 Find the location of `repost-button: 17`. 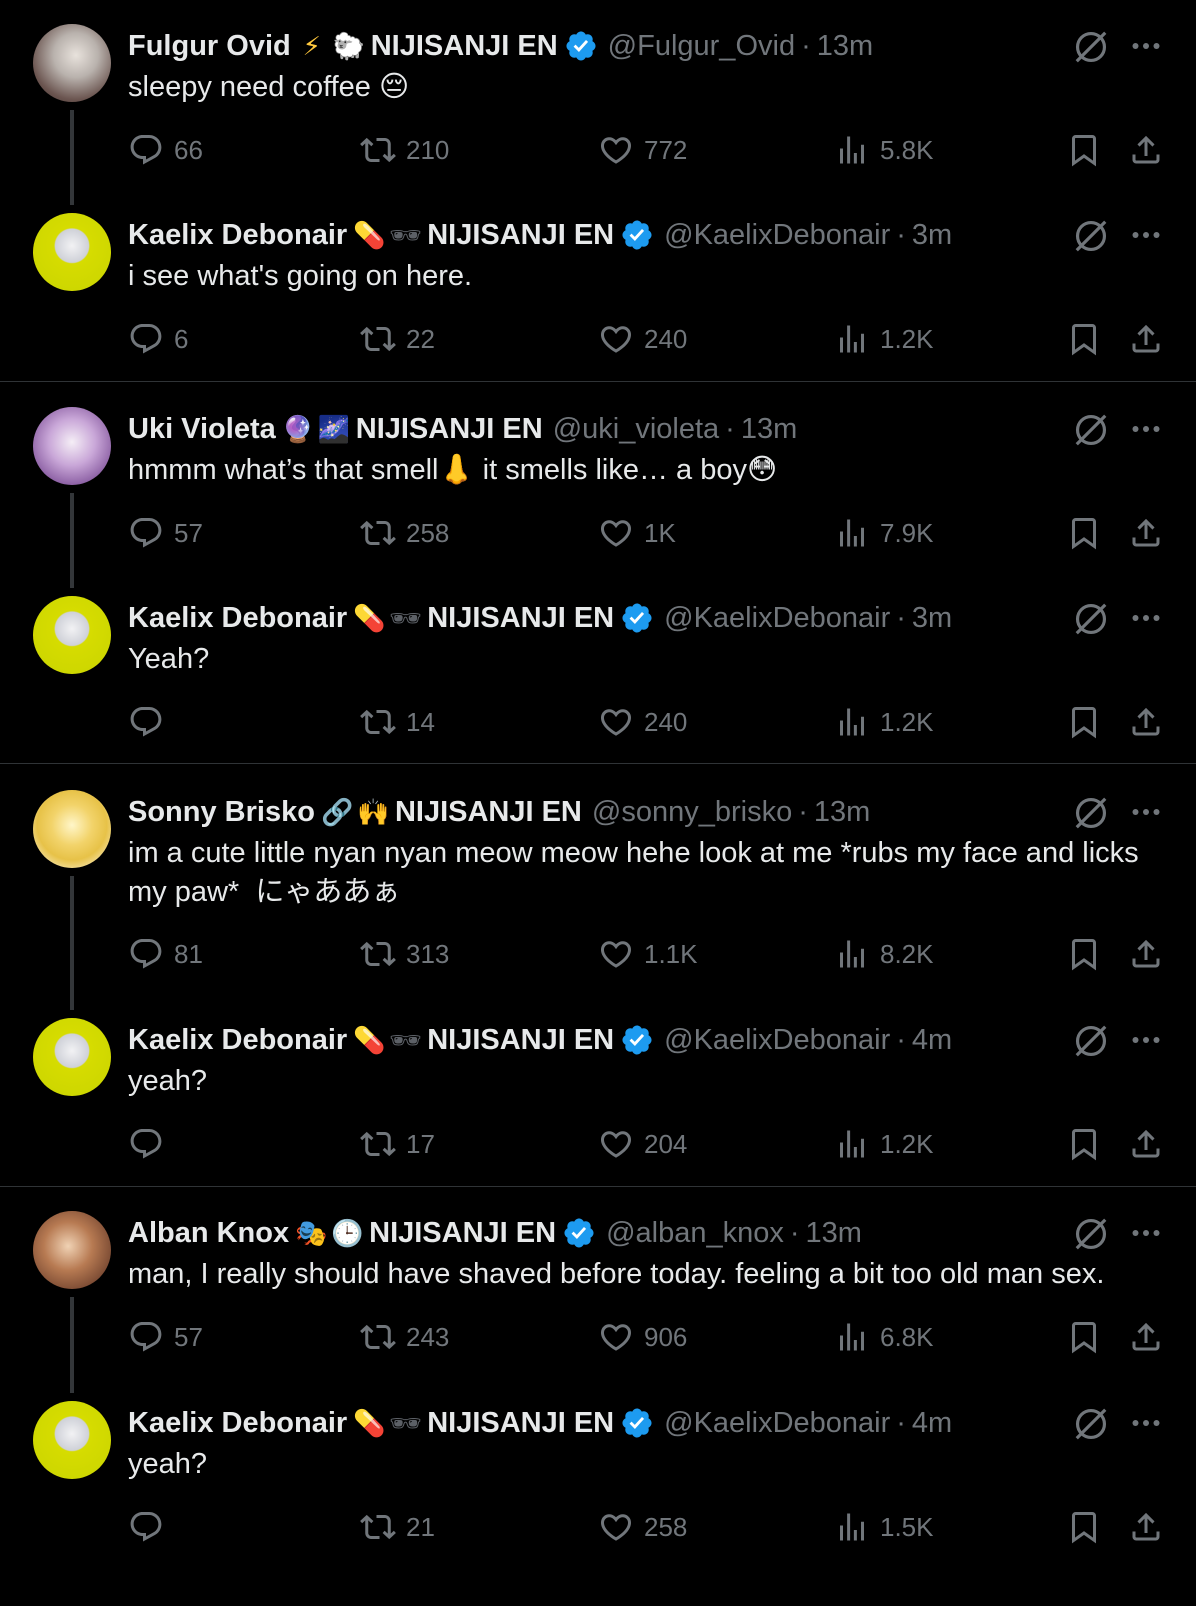

repost-button: 17 is located at coordinates (397, 1144).